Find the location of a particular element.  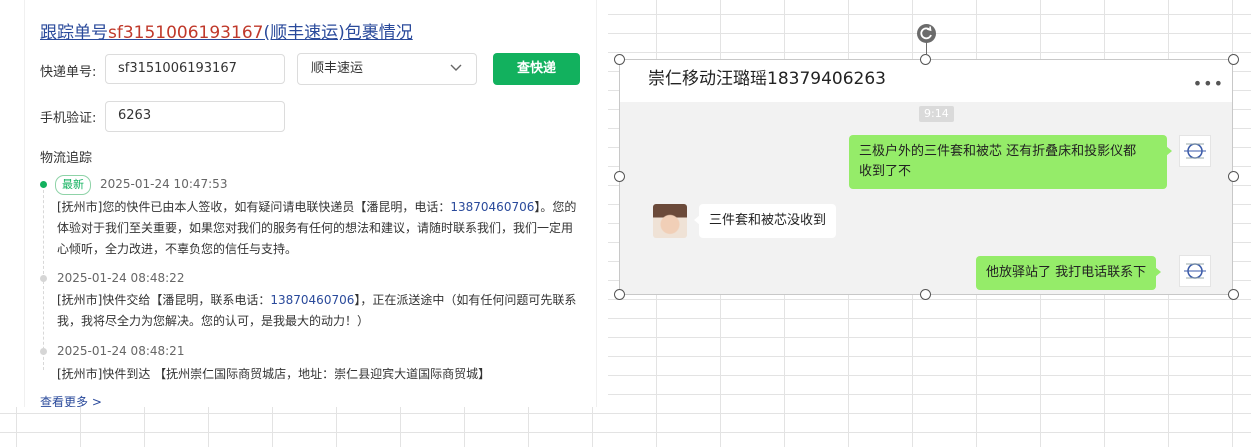

message-bubble-other: 三件套和被芯没收到 is located at coordinates (765, 221).